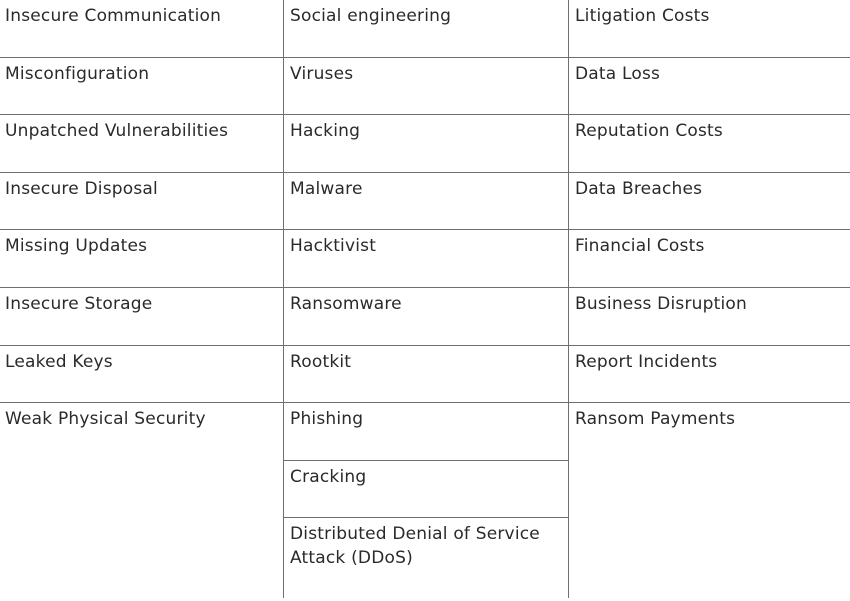  What do you see at coordinates (426, 317) in the screenshot?
I see `table-cell: Ransomware` at bounding box center [426, 317].